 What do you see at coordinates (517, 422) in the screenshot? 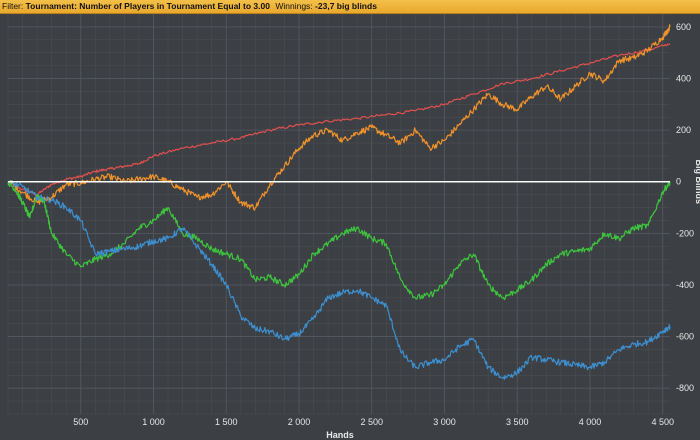
I see `x-tick-label: 3 500` at bounding box center [517, 422].